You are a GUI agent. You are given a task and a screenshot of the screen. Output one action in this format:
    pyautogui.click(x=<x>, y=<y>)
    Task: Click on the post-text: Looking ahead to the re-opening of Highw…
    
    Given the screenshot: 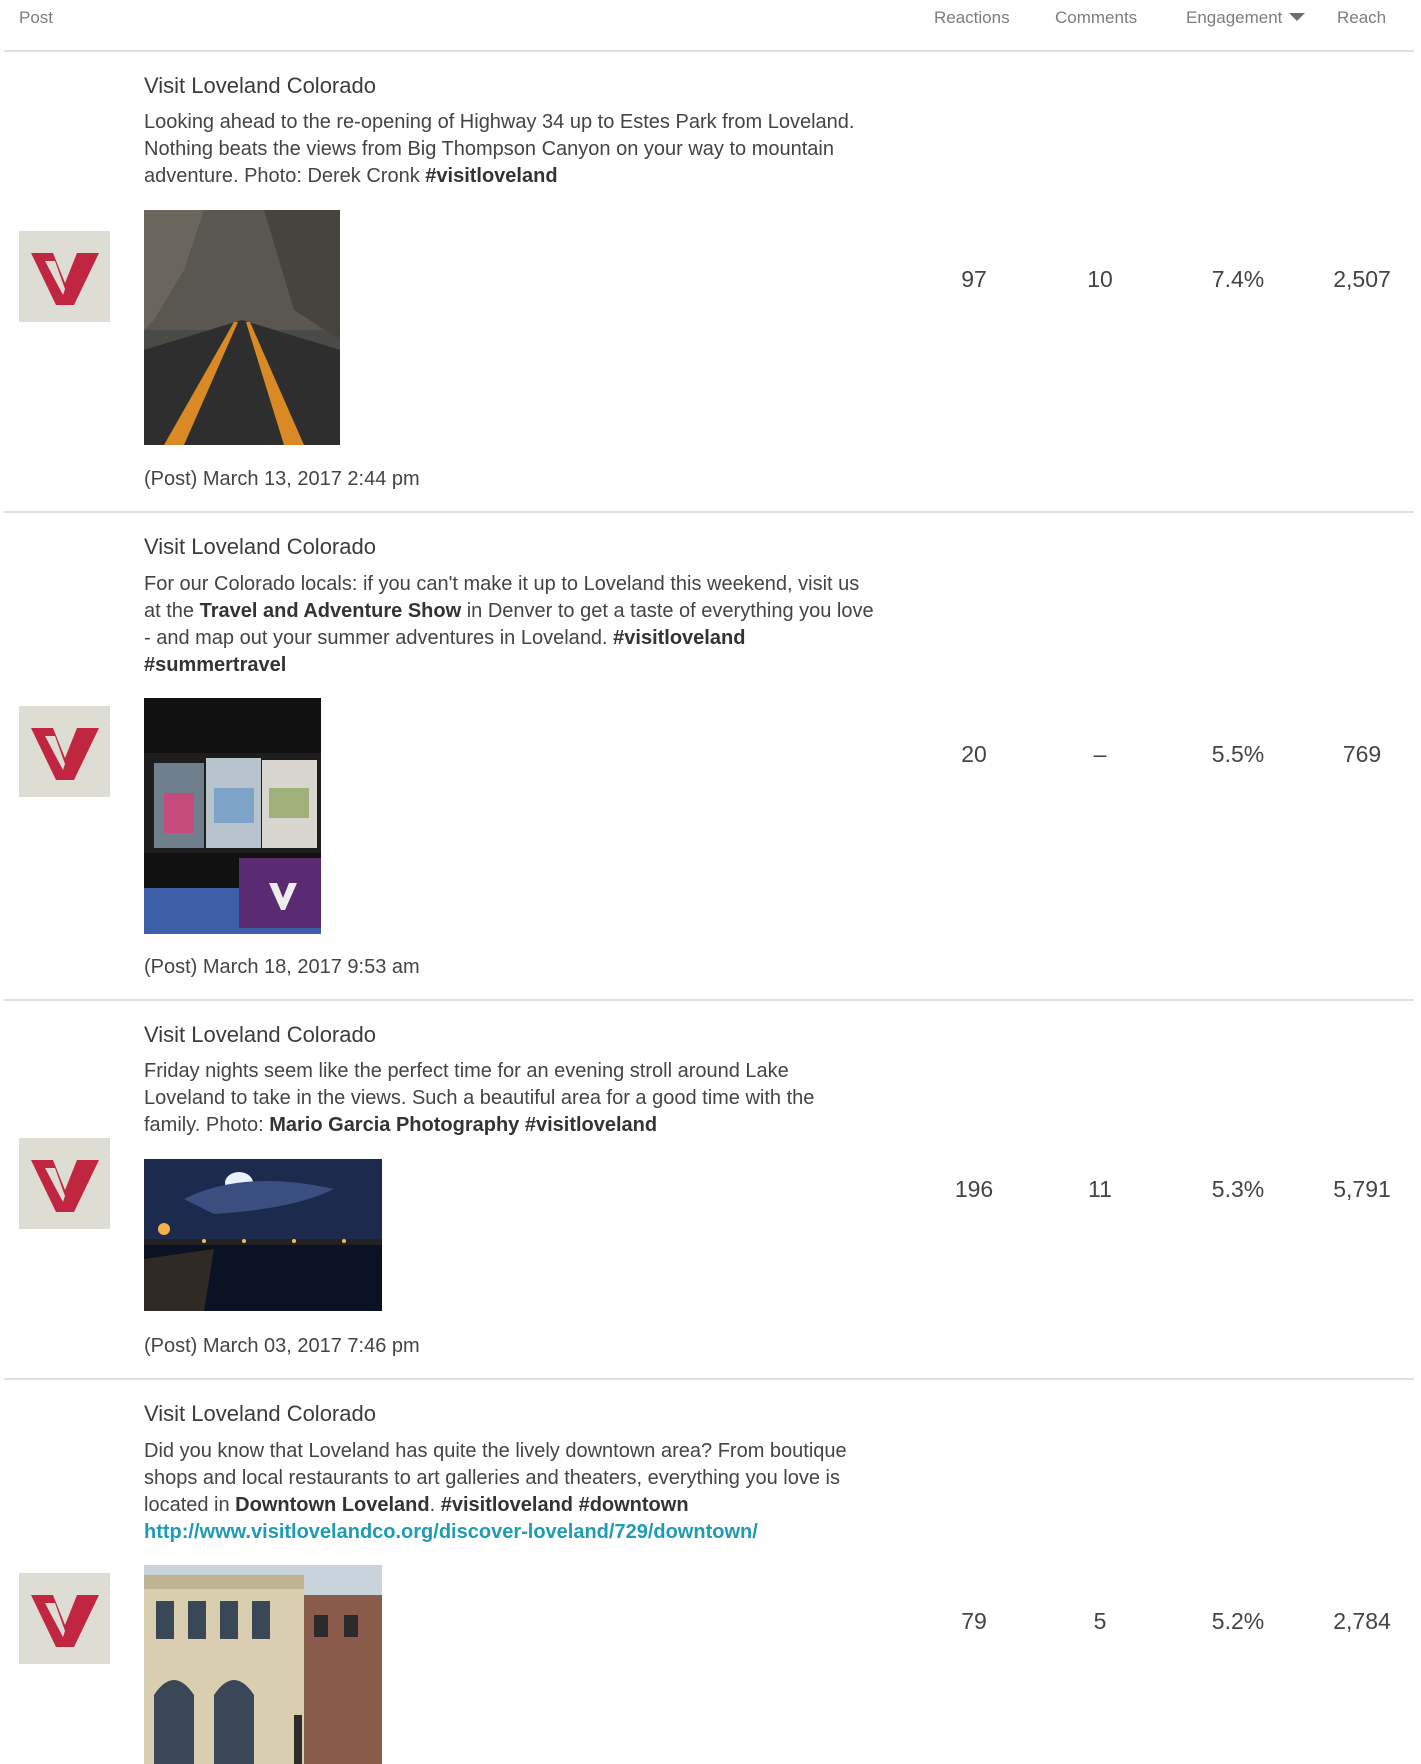 What is the action you would take?
    pyautogui.click(x=509, y=149)
    